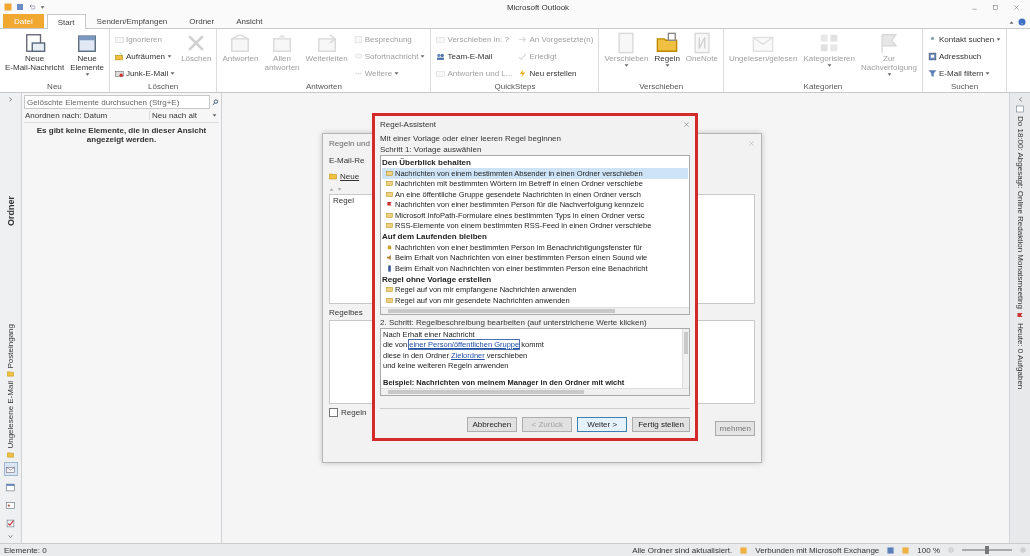 This screenshot has width=1030, height=556. What do you see at coordinates (25, 550) in the screenshot?
I see `status-text: Elemente: 0` at bounding box center [25, 550].